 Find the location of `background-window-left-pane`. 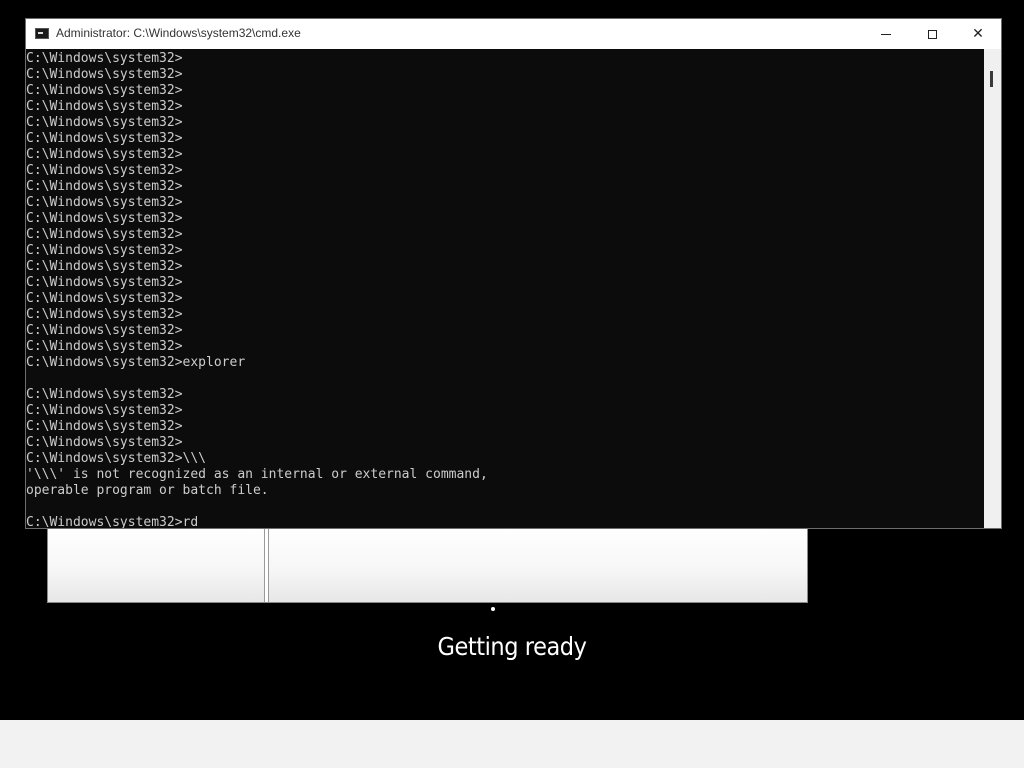

background-window-left-pane is located at coordinates (156, 564).